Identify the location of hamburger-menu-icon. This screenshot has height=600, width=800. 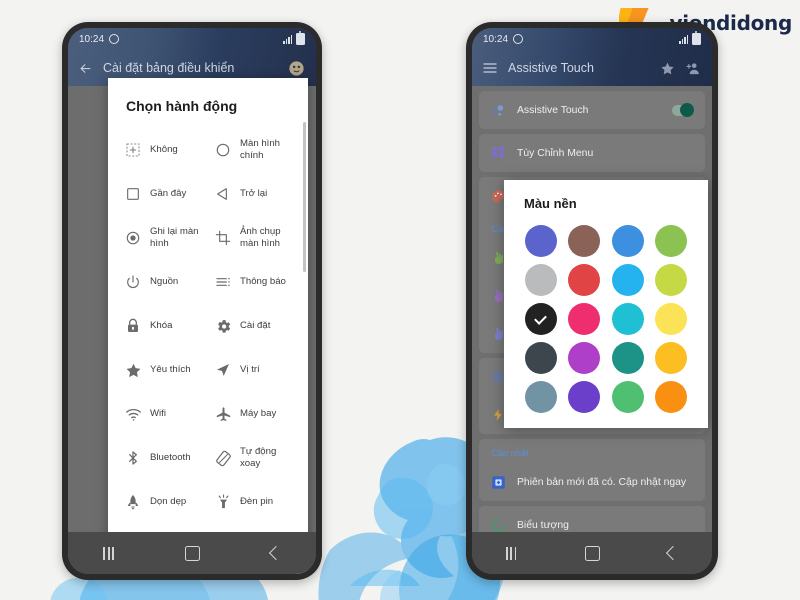
(490, 68).